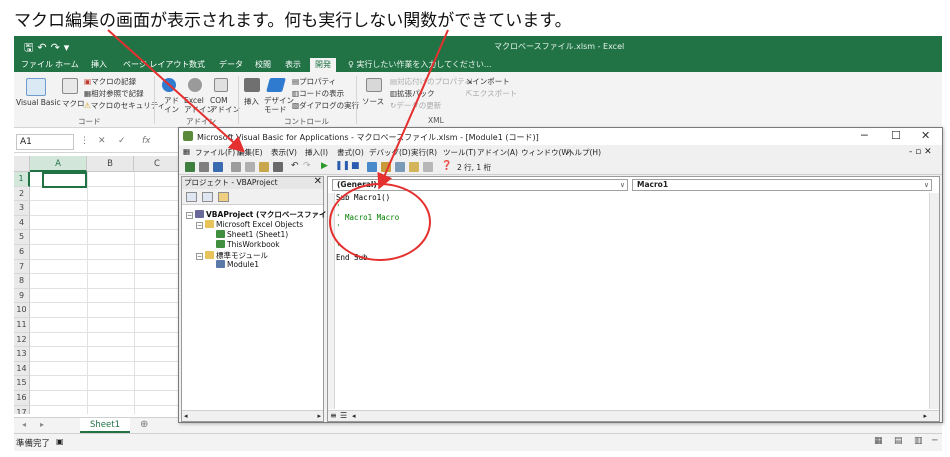  What do you see at coordinates (156, 65) in the screenshot?
I see `tab-page-layout: ページ レイアウト` at bounding box center [156, 65].